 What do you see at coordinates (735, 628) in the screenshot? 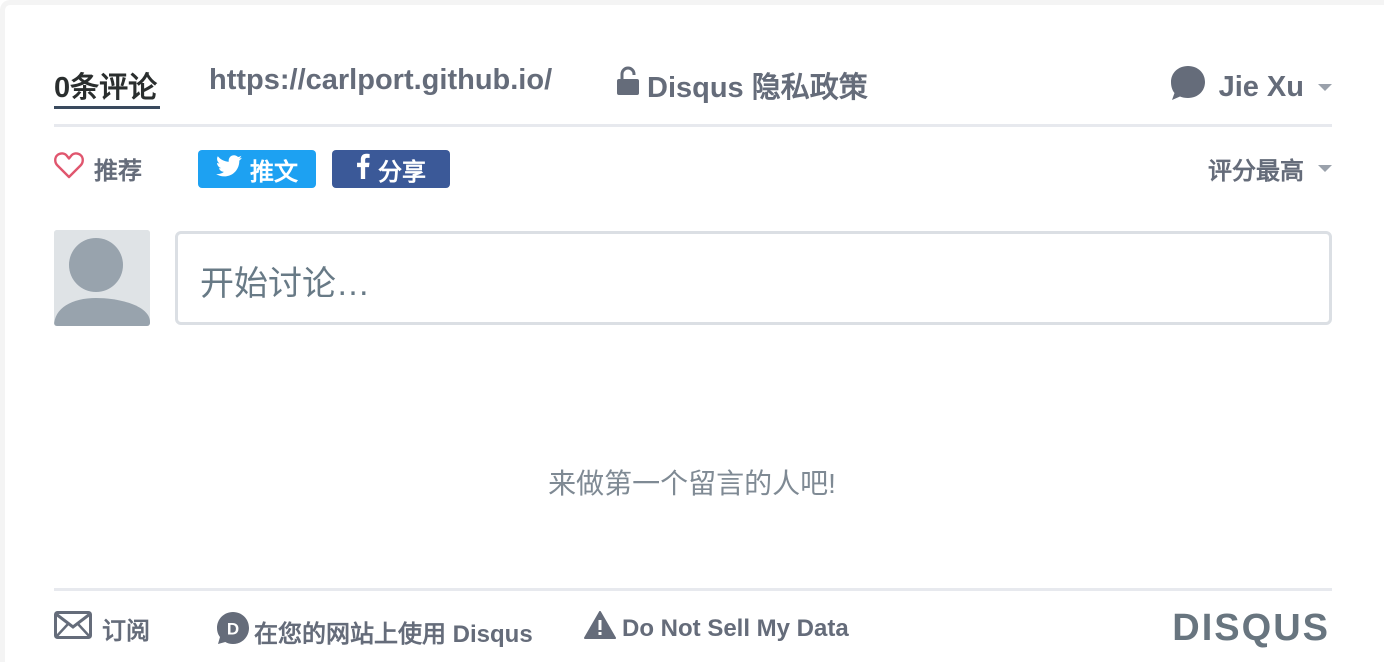
I see `do-not-sell-label: Do Not Sell My Data` at bounding box center [735, 628].